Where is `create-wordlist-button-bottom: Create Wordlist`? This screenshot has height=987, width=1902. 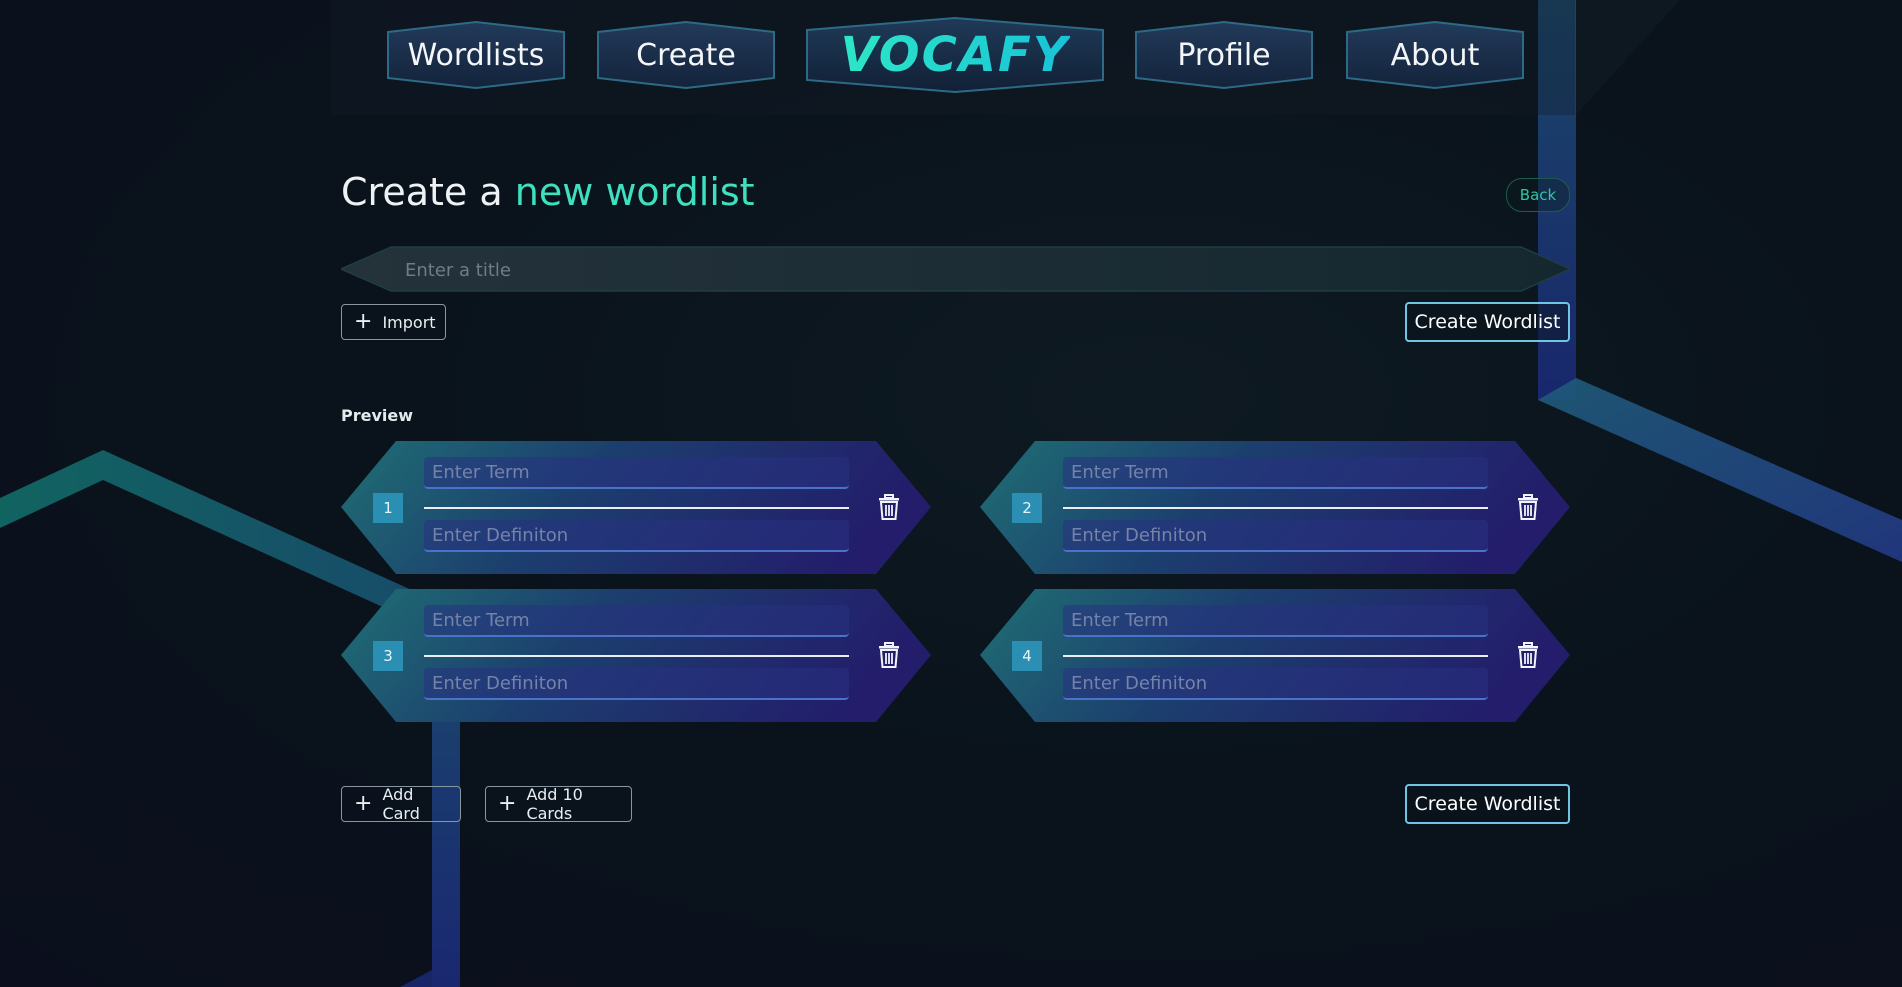 create-wordlist-button-bottom: Create Wordlist is located at coordinates (1487, 804).